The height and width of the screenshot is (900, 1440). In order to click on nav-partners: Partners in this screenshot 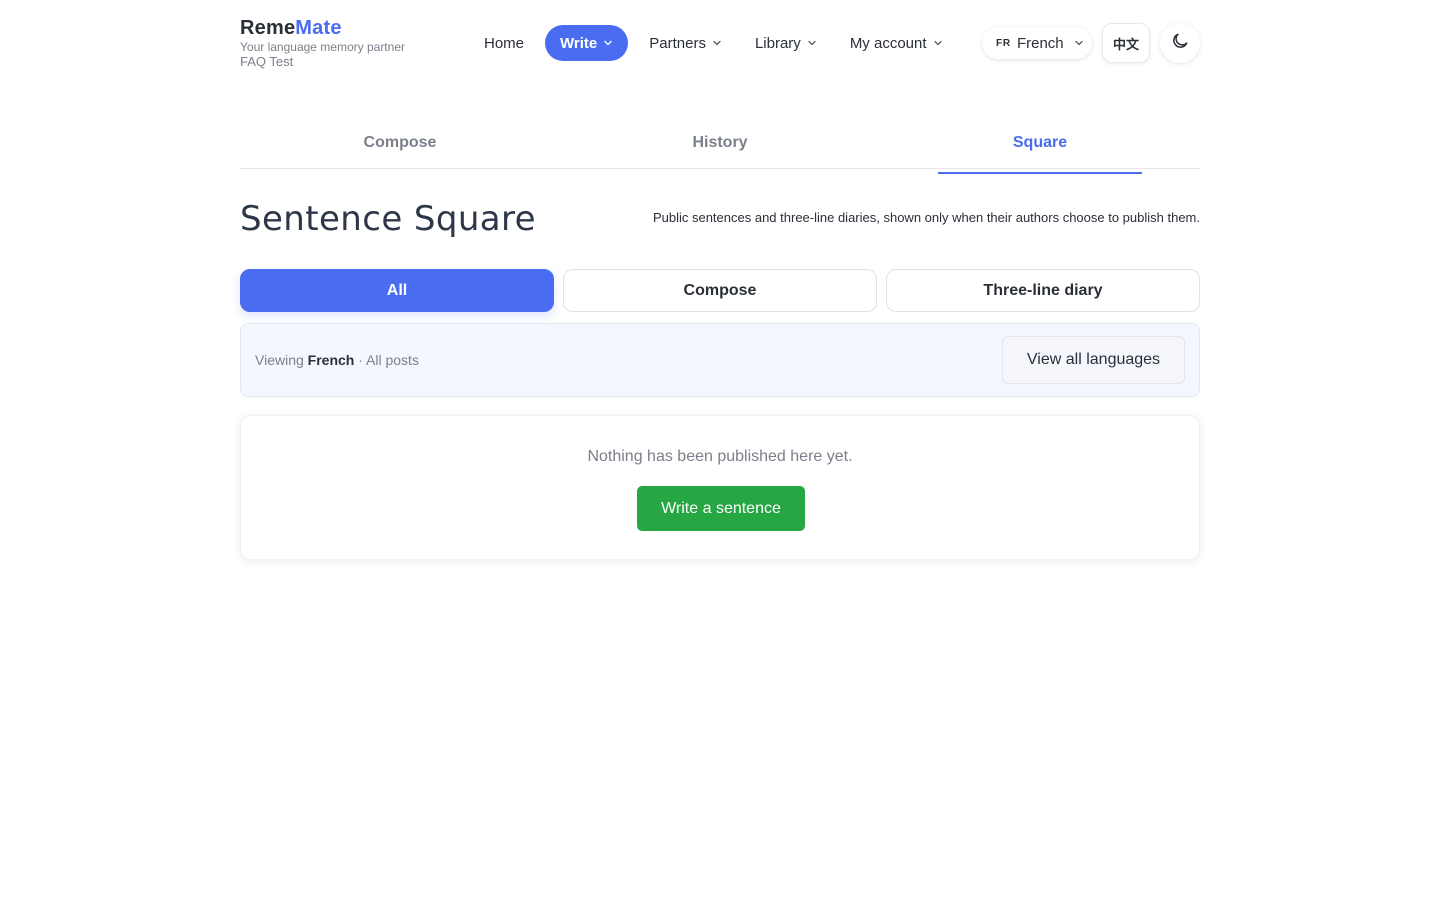, I will do `click(685, 43)`.